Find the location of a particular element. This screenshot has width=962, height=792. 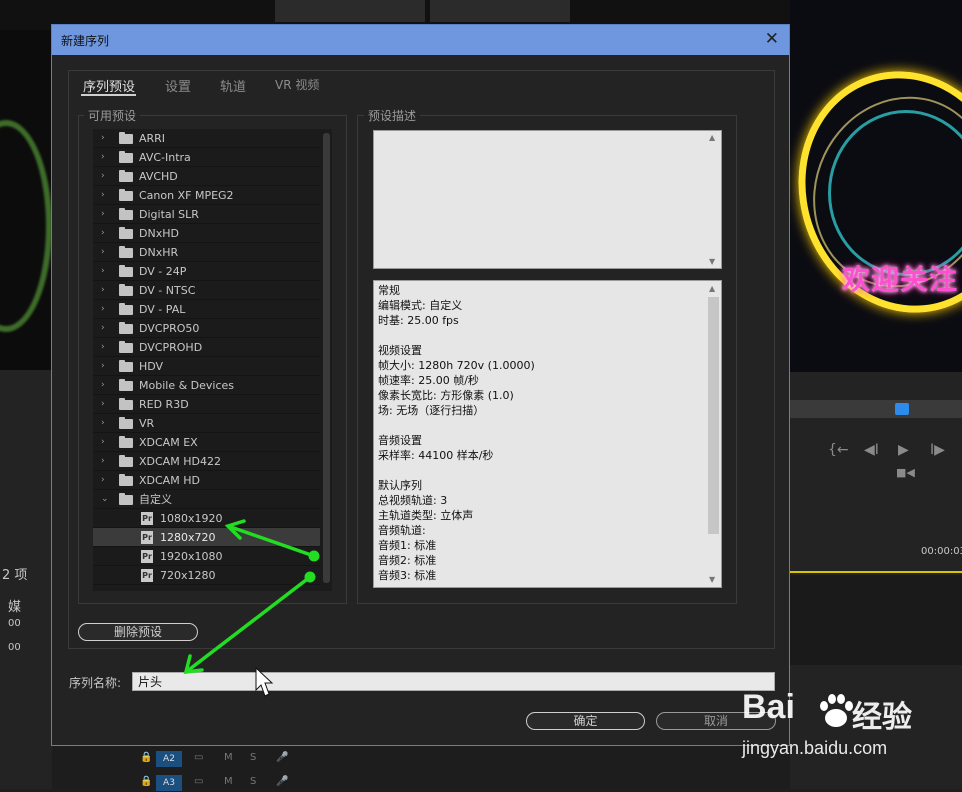

preset-folder: › XDCAM HD is located at coordinates (206, 480).